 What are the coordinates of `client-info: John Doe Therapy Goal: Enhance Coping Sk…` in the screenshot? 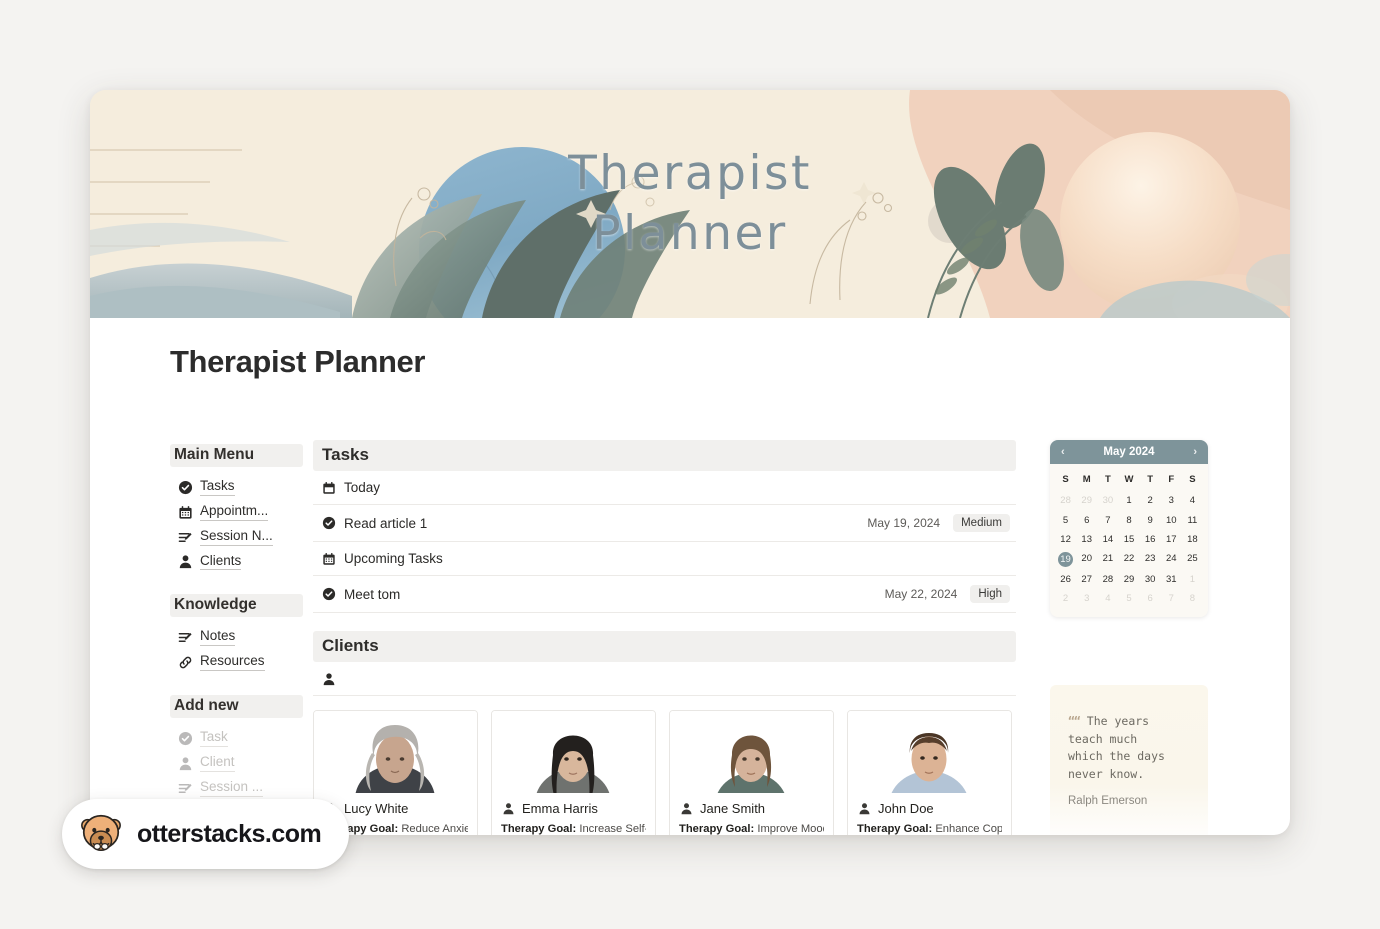 It's located at (929, 814).